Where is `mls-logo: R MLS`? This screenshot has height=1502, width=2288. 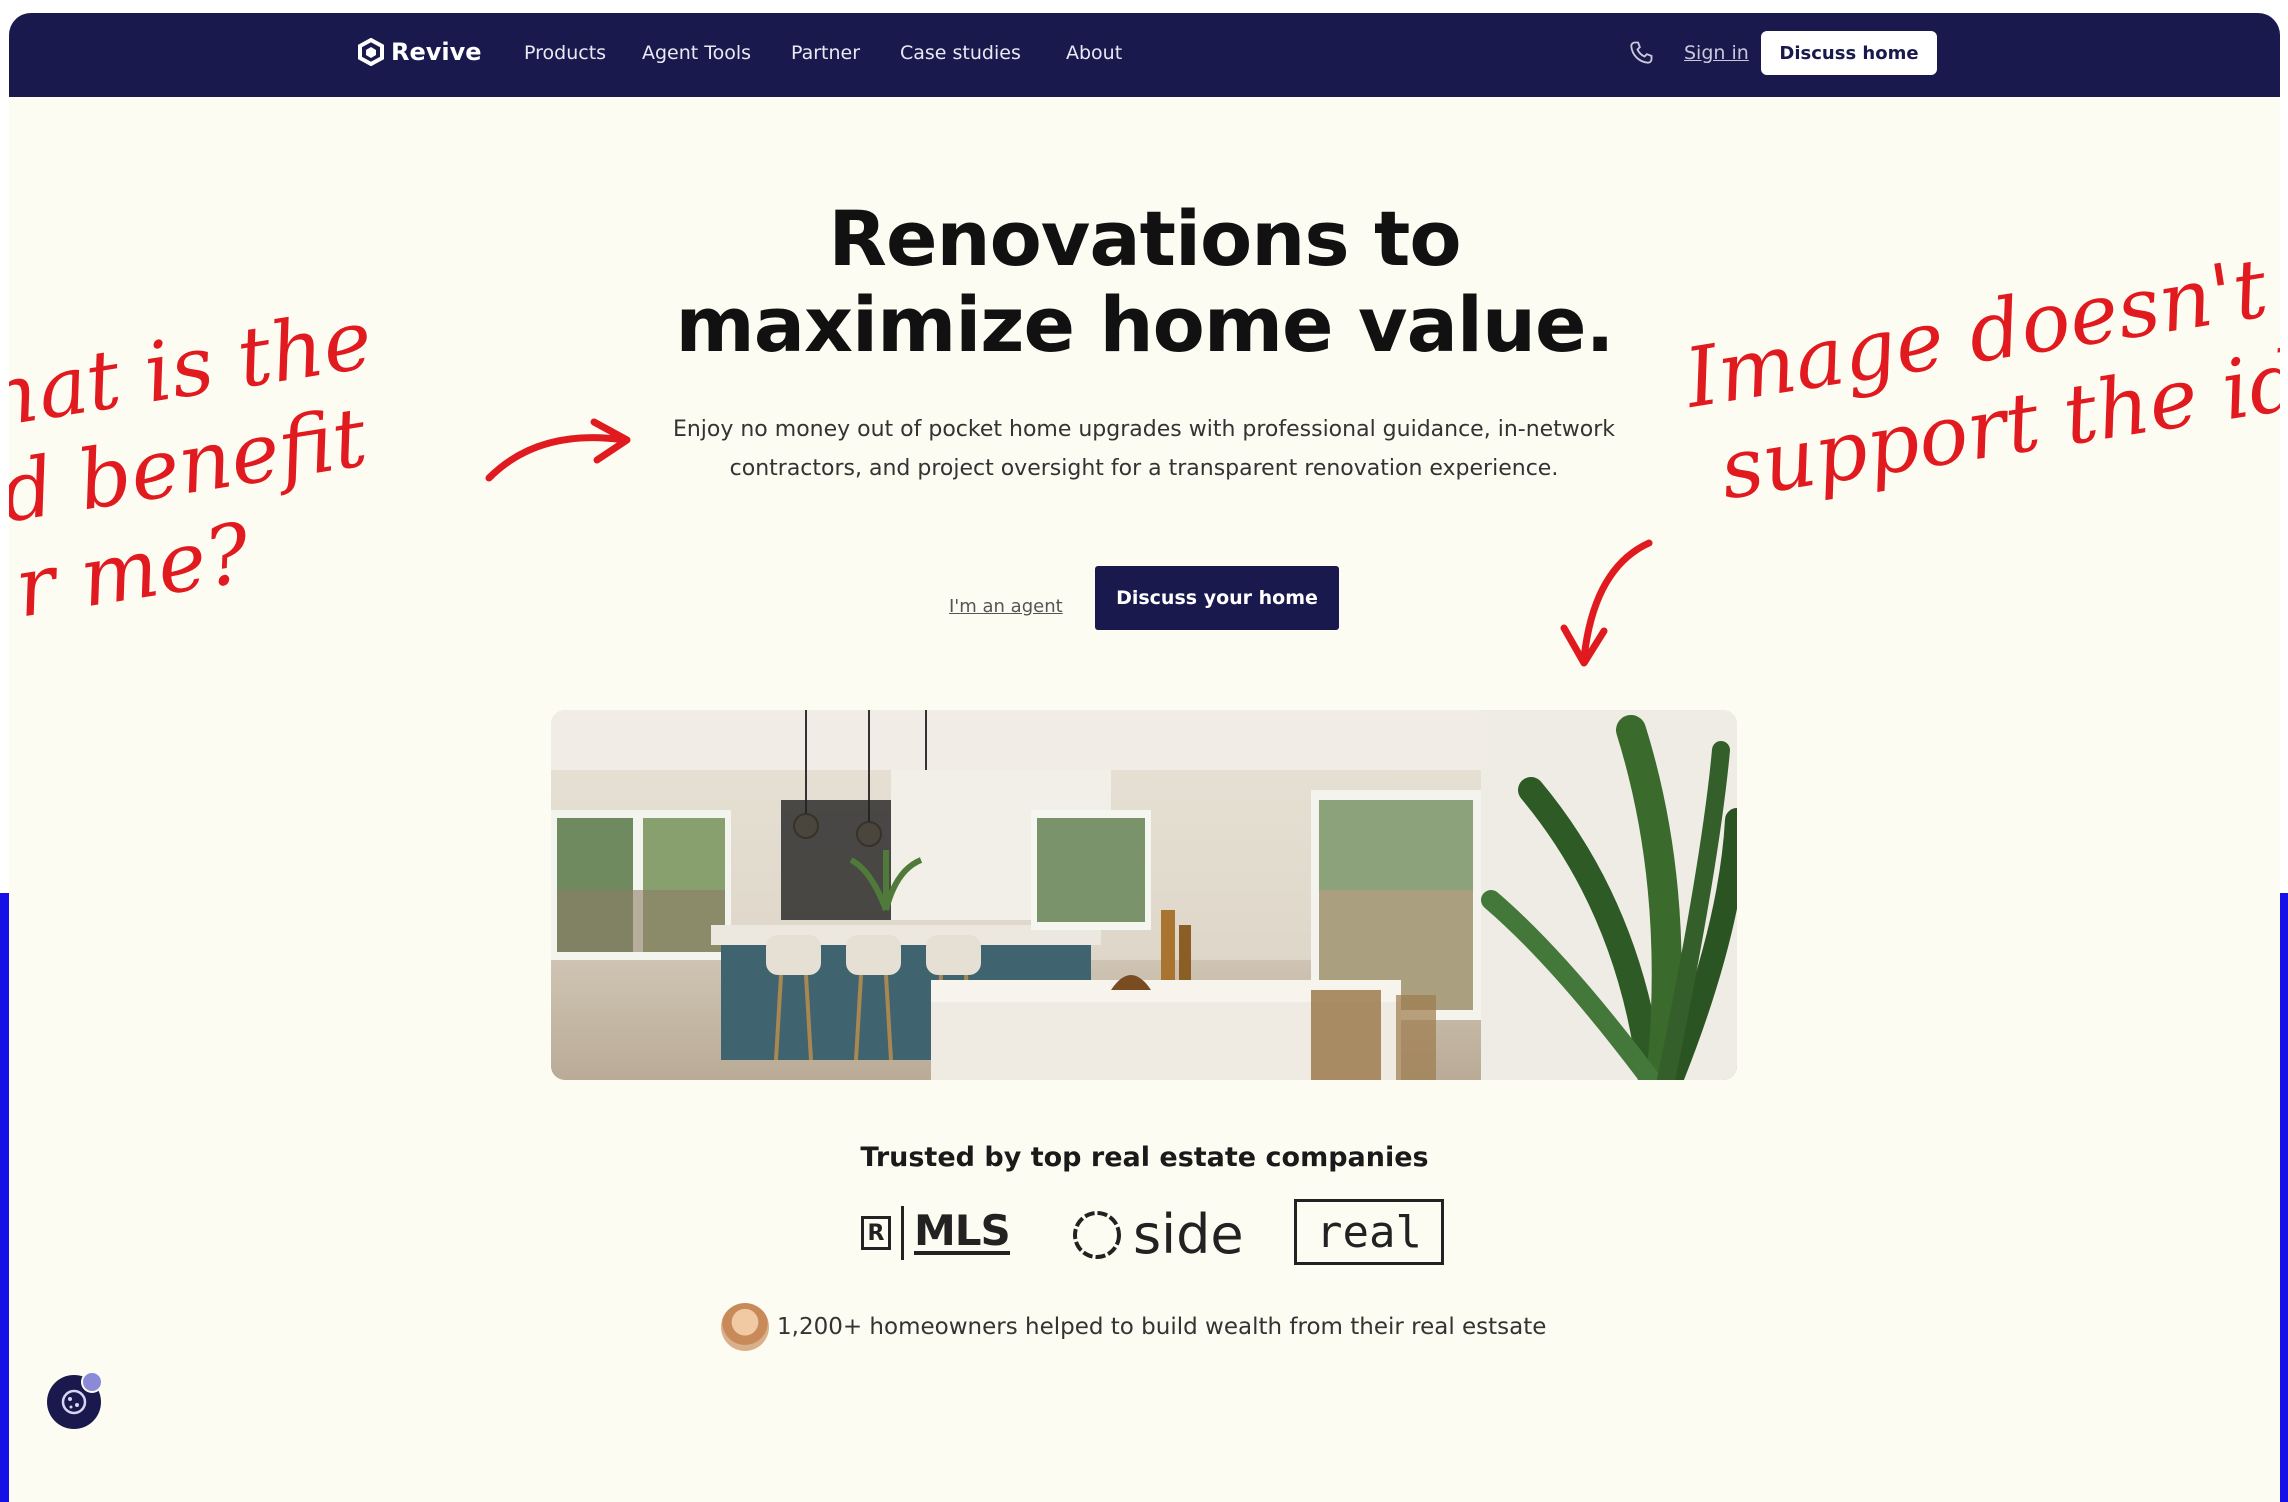
mls-logo: R MLS is located at coordinates (936, 1233).